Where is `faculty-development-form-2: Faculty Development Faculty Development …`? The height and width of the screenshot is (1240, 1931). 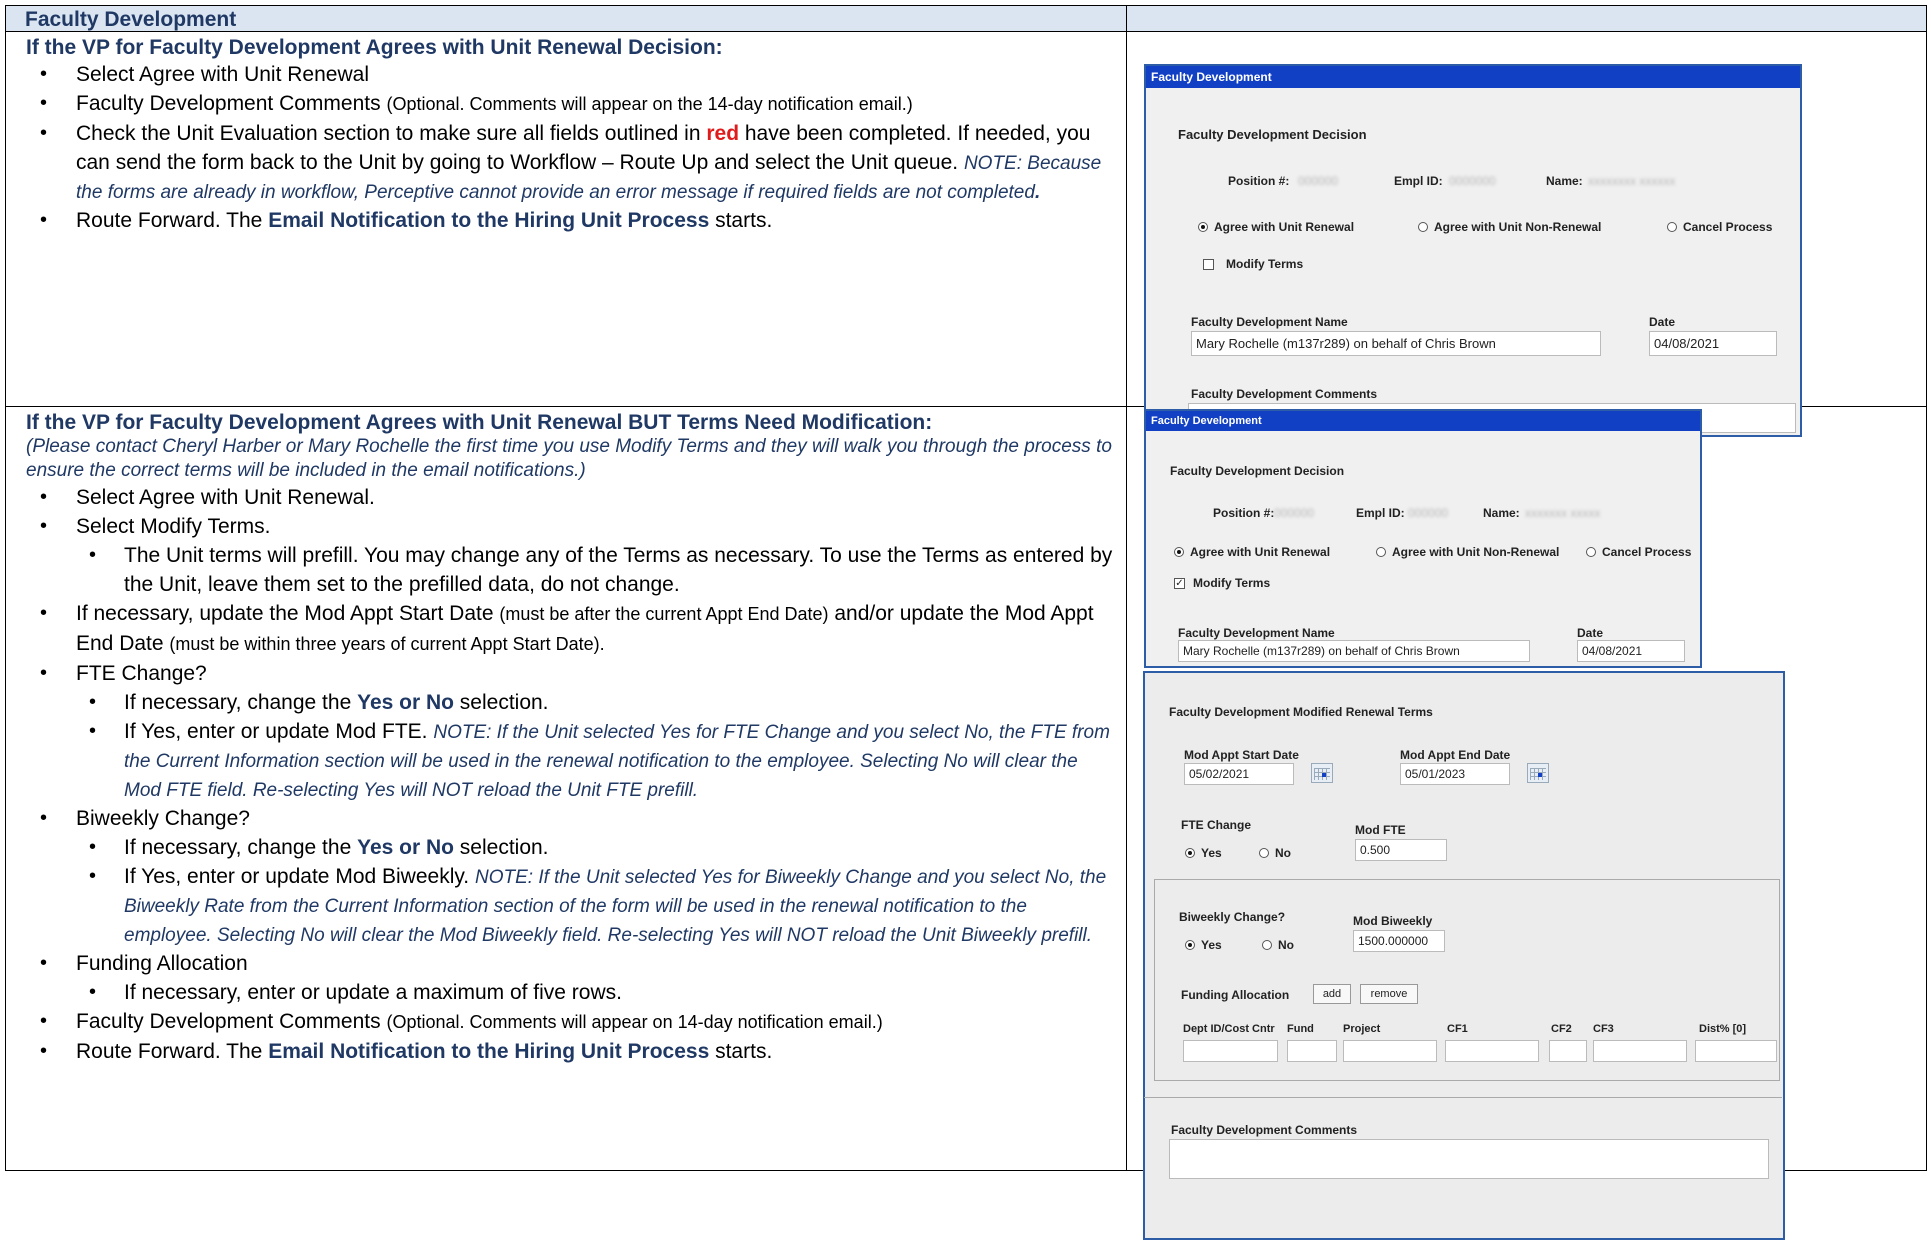
faculty-development-form-2: Faculty Development Faculty Development … is located at coordinates (1423, 538).